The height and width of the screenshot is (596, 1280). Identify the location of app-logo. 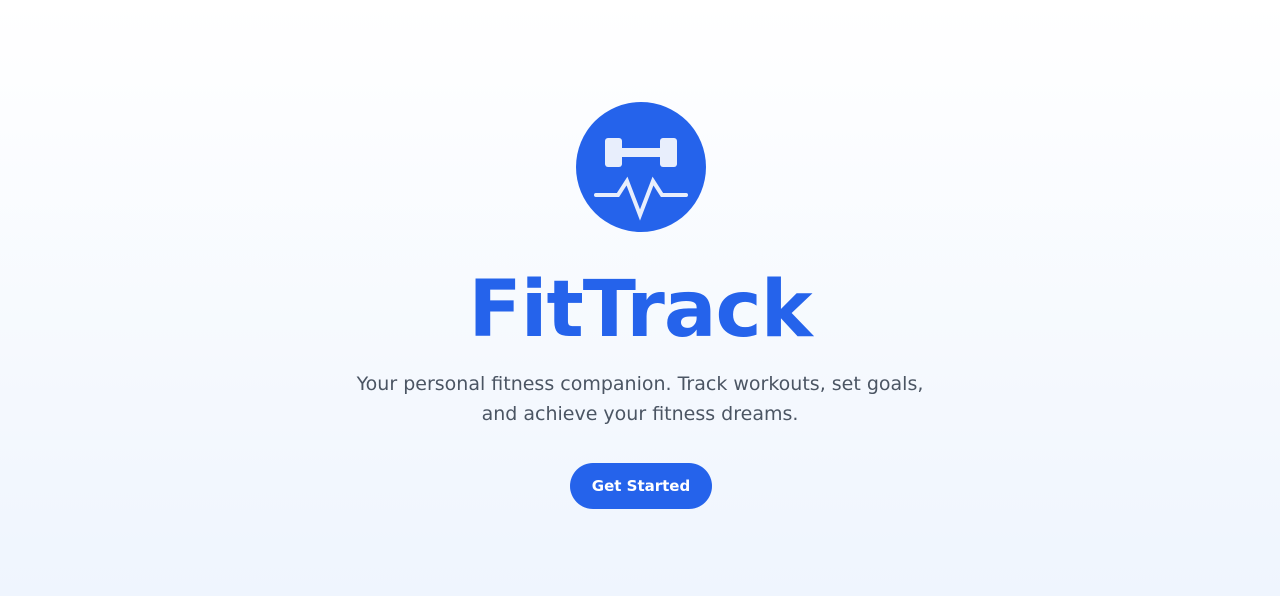
(641, 167).